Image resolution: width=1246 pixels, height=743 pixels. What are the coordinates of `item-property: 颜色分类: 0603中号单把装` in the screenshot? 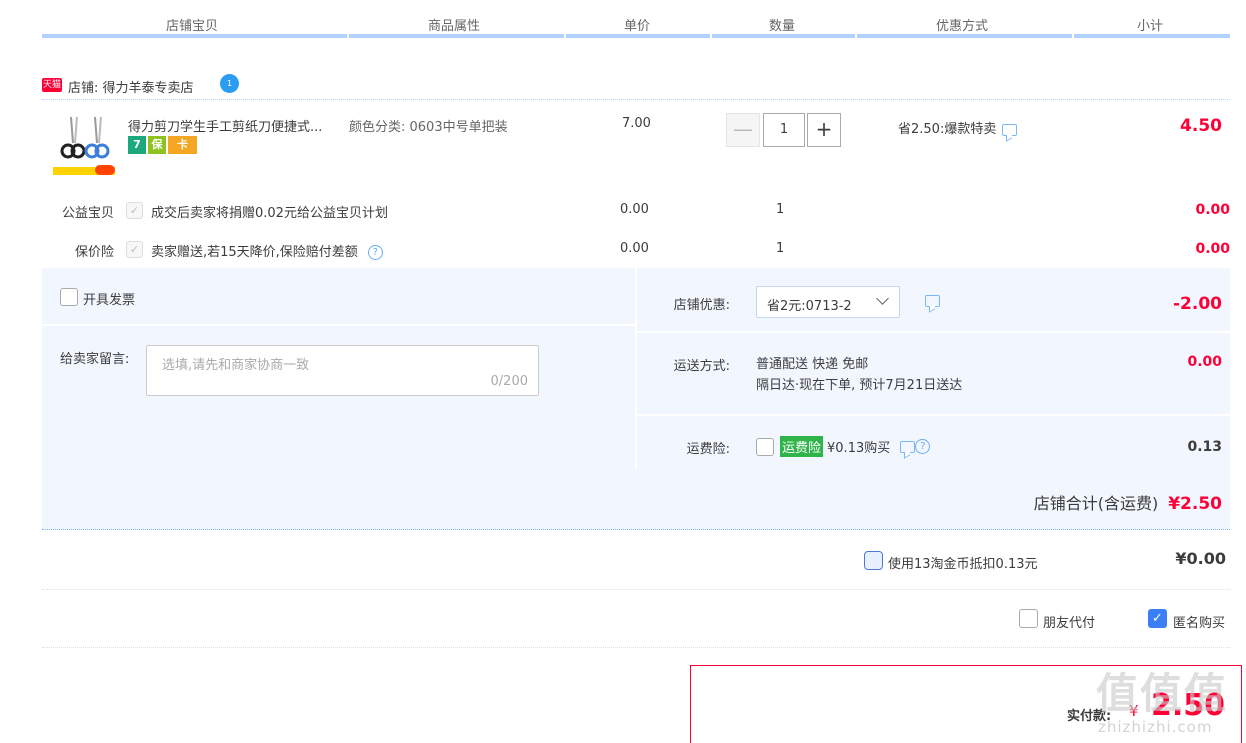 It's located at (428, 127).